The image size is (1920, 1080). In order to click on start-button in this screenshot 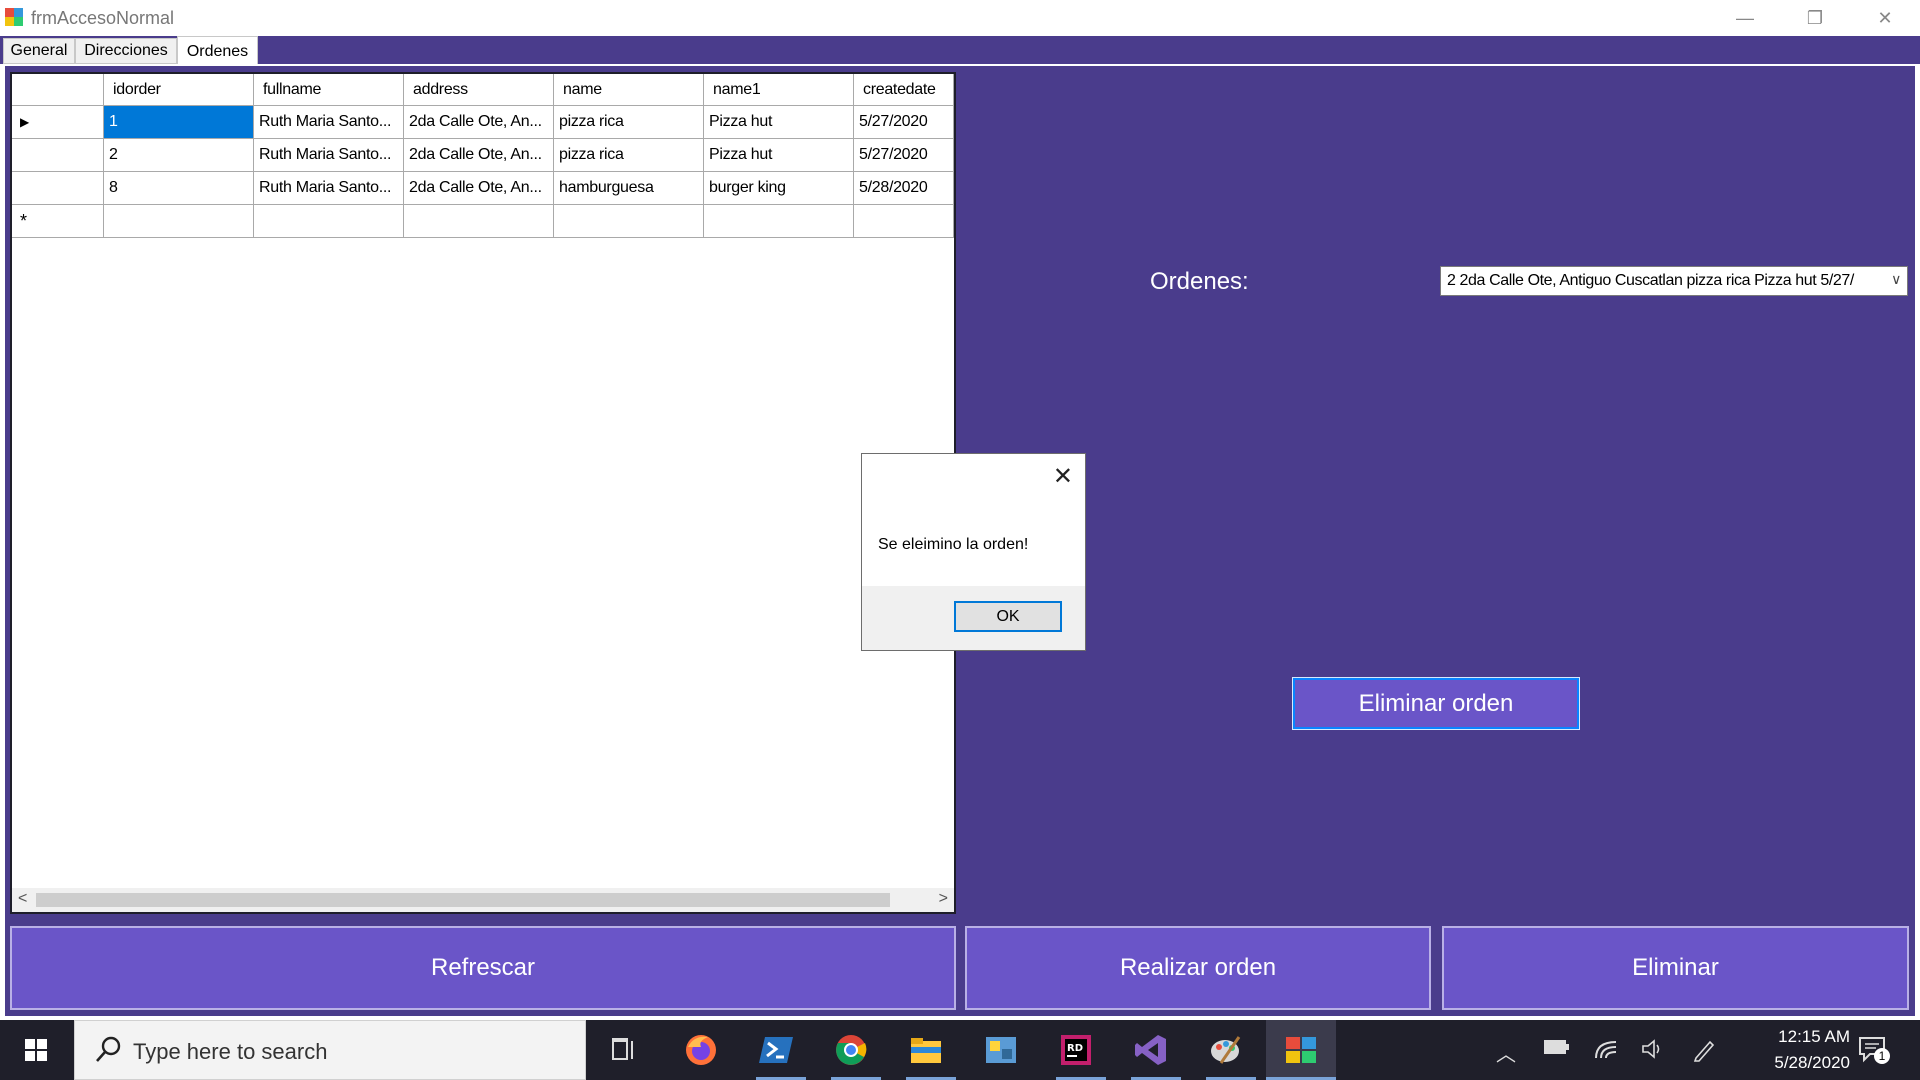, I will do `click(36, 1050)`.